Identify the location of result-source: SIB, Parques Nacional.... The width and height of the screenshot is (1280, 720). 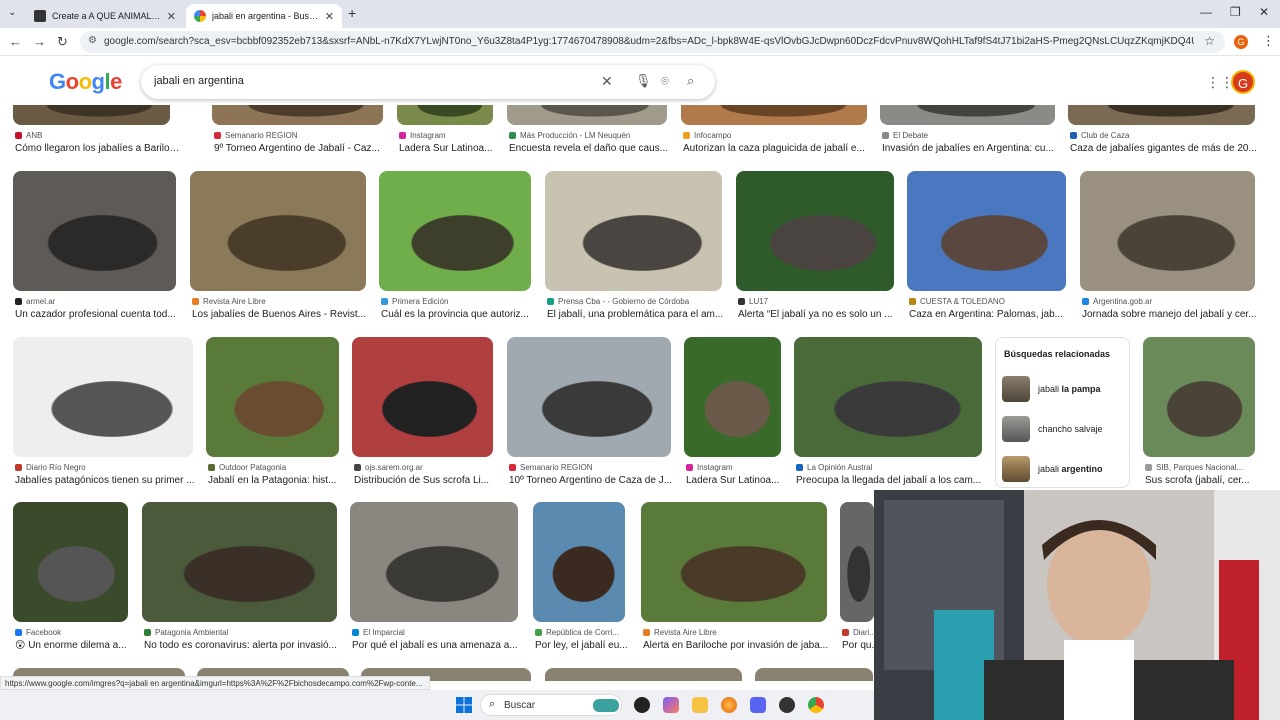
(1194, 467).